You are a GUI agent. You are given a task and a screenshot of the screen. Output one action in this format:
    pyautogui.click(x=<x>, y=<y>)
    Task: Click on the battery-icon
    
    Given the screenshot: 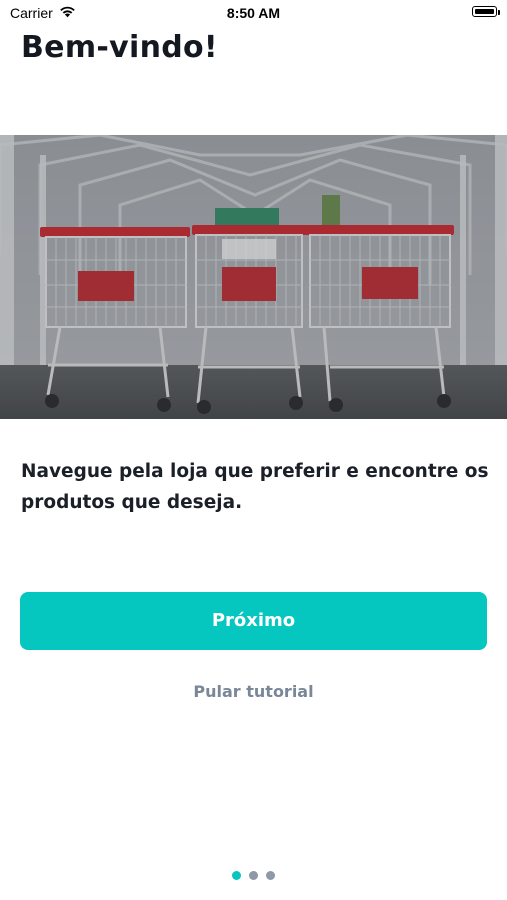 What is the action you would take?
    pyautogui.click(x=486, y=11)
    